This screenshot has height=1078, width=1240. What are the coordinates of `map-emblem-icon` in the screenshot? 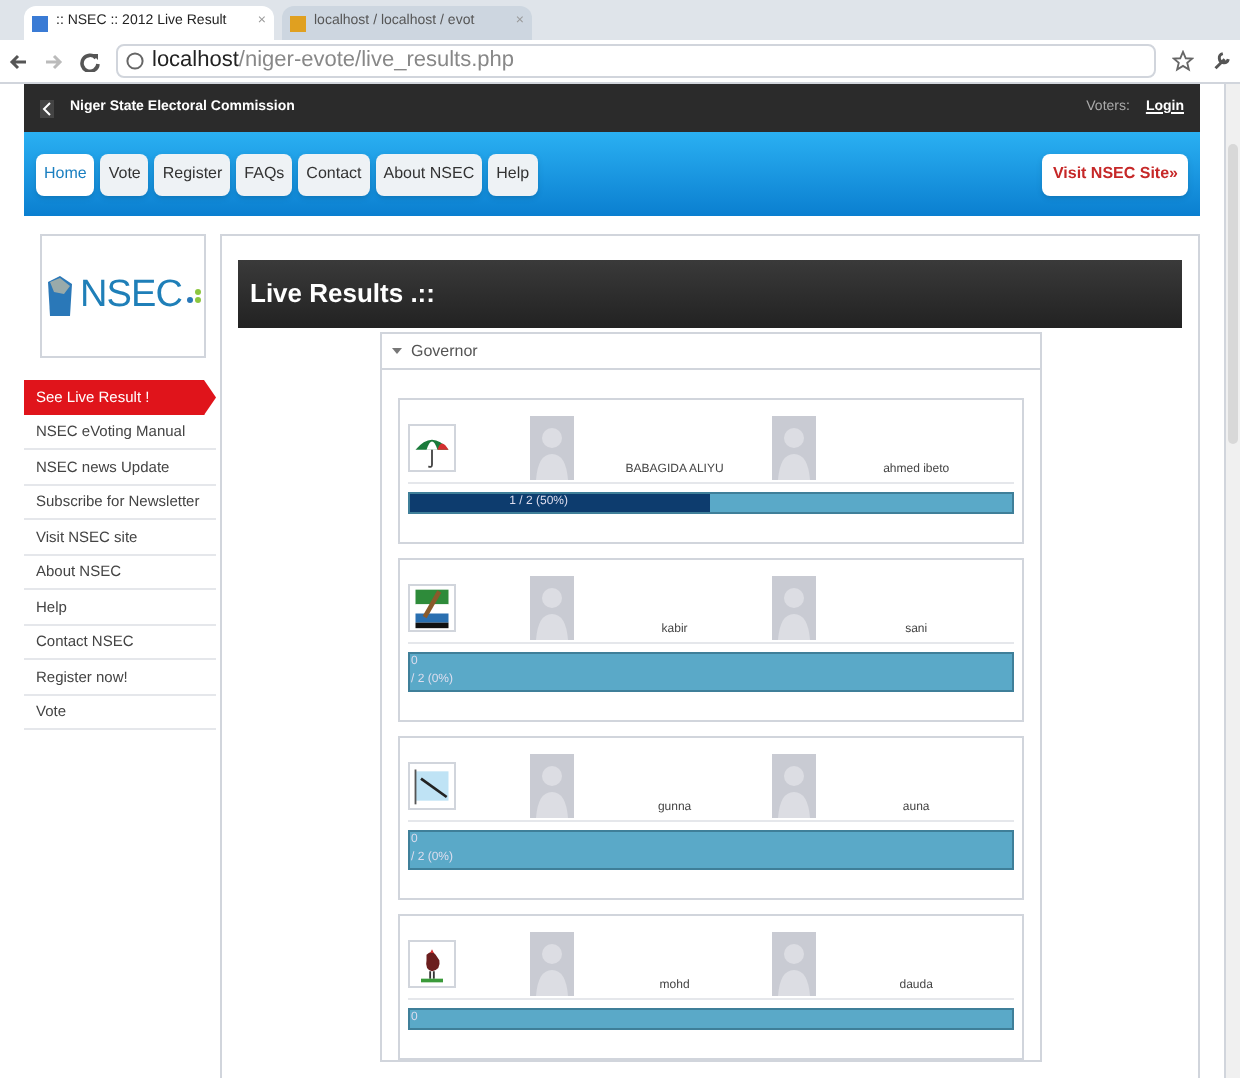 It's located at (60, 296).